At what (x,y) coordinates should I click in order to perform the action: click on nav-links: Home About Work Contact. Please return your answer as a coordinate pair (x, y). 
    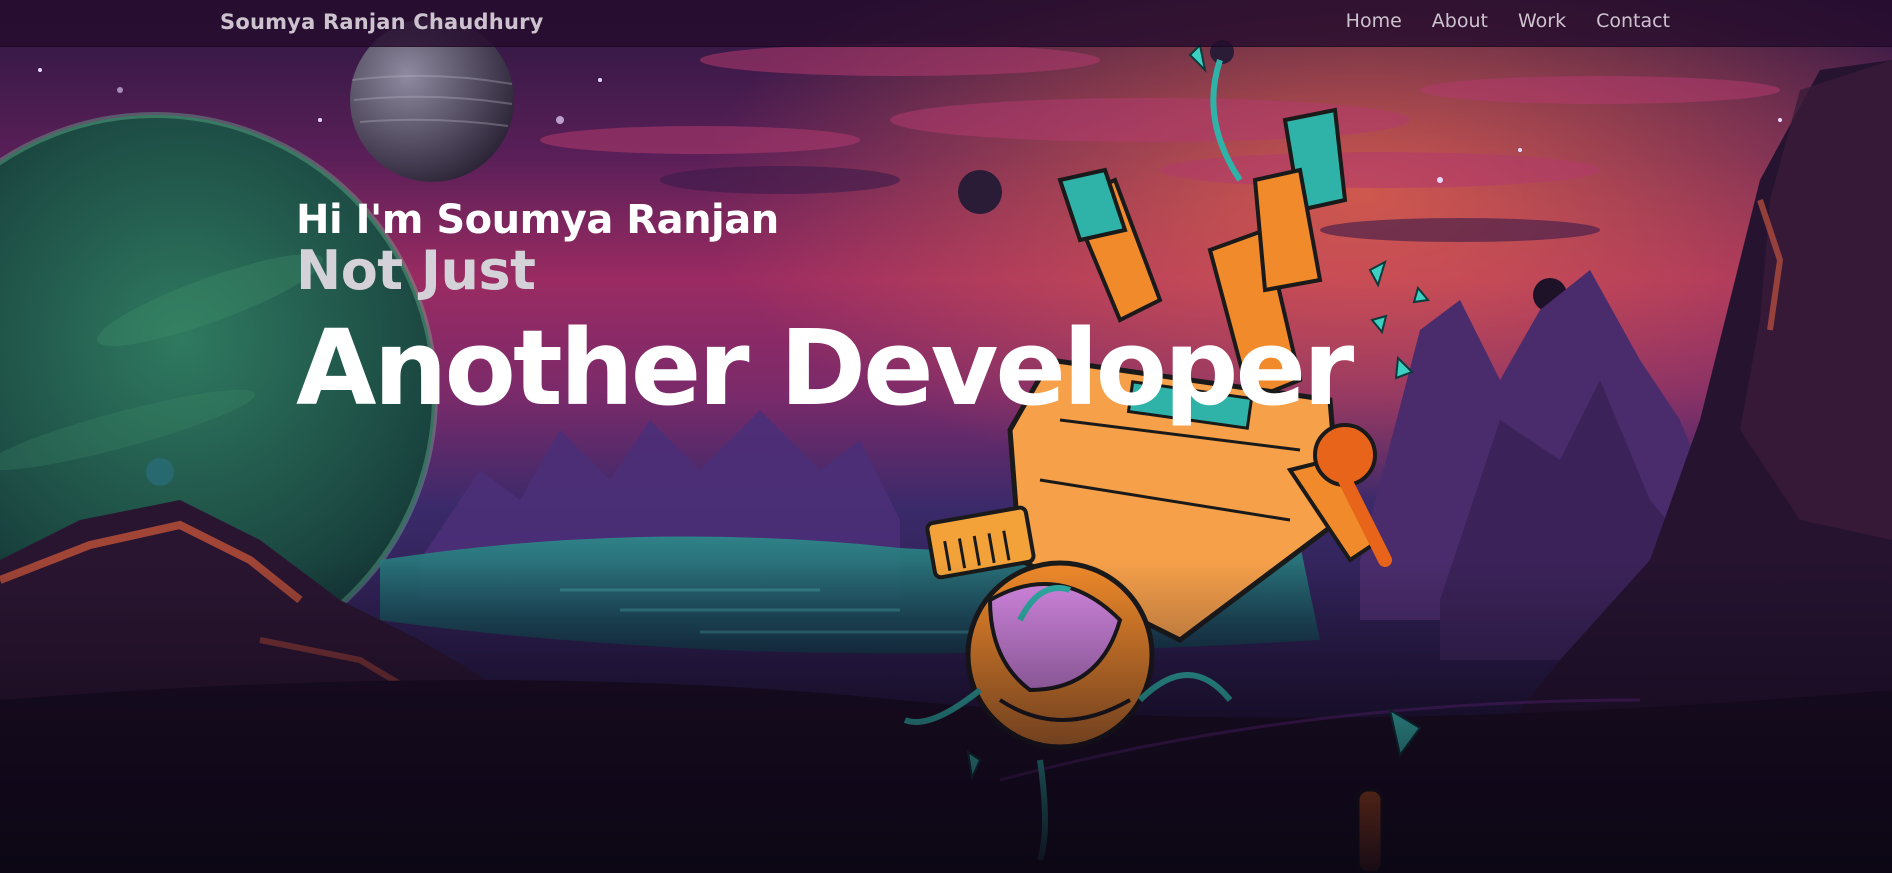
    Looking at the image, I should click on (1508, 21).